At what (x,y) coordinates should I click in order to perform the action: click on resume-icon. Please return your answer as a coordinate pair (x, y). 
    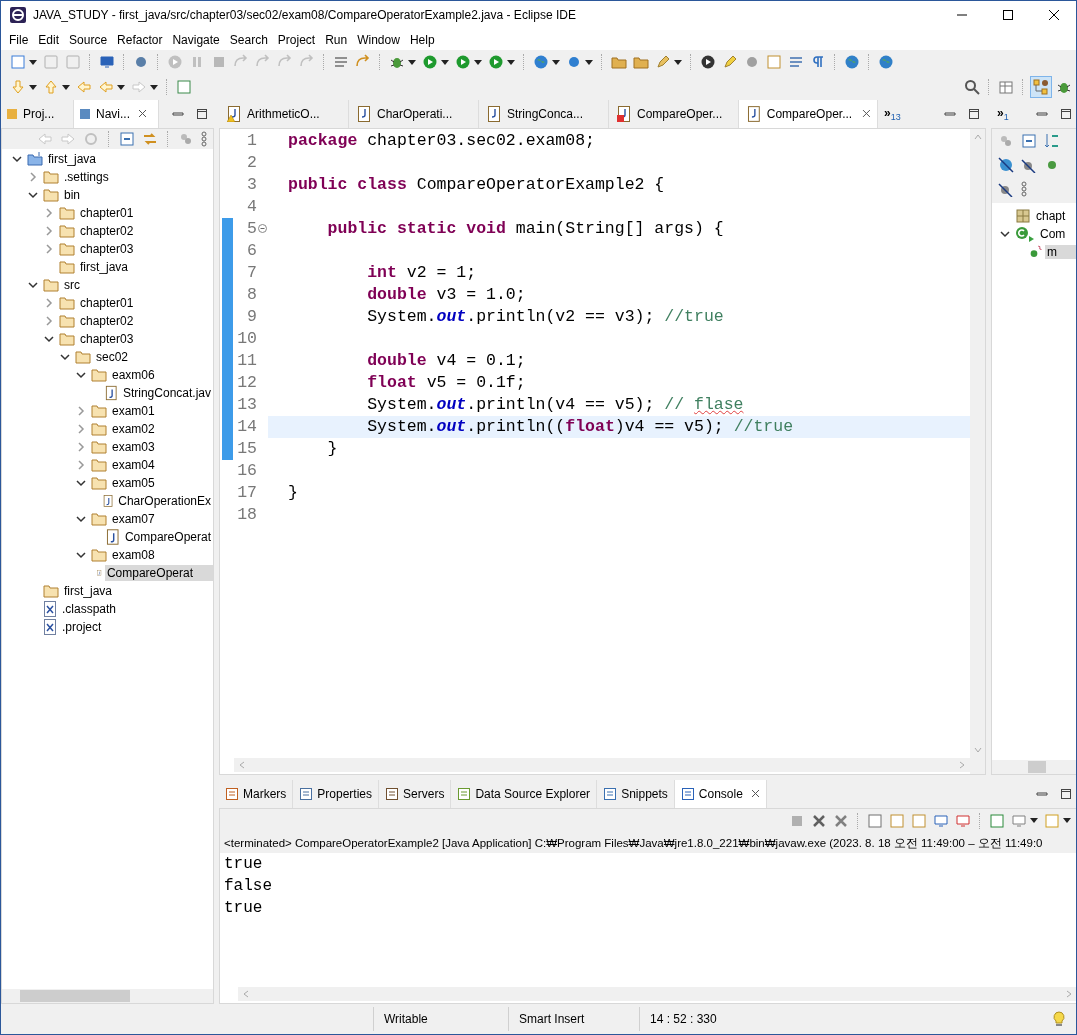
    Looking at the image, I should click on (175, 62).